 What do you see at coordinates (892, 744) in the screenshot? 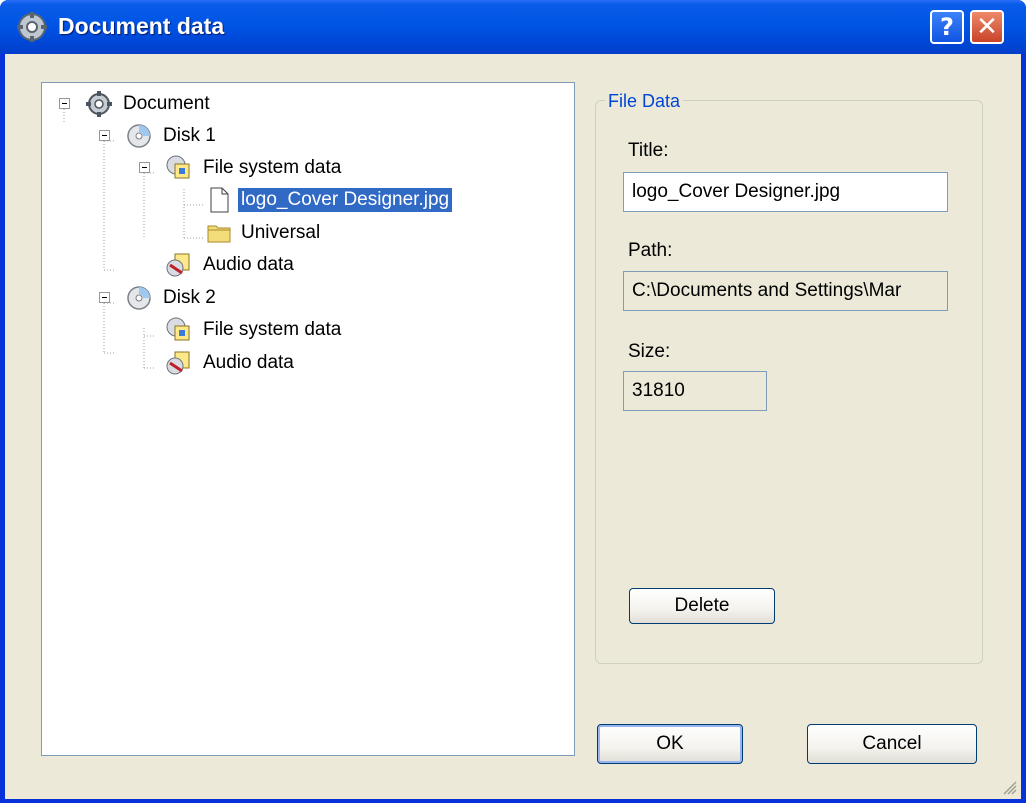
I see `cancel-button: Cancel` at bounding box center [892, 744].